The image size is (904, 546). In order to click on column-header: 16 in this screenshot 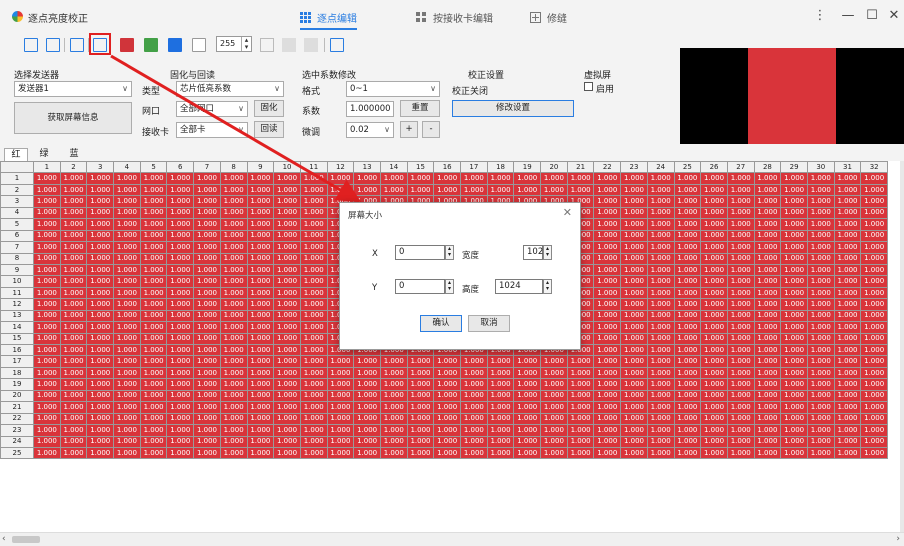, I will do `click(447, 167)`.